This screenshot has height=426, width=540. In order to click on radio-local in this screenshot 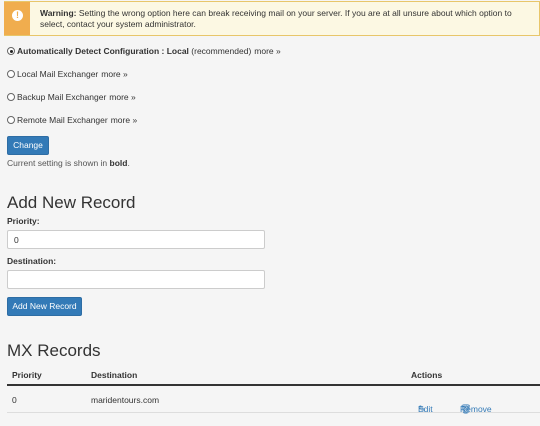, I will do `click(11, 74)`.